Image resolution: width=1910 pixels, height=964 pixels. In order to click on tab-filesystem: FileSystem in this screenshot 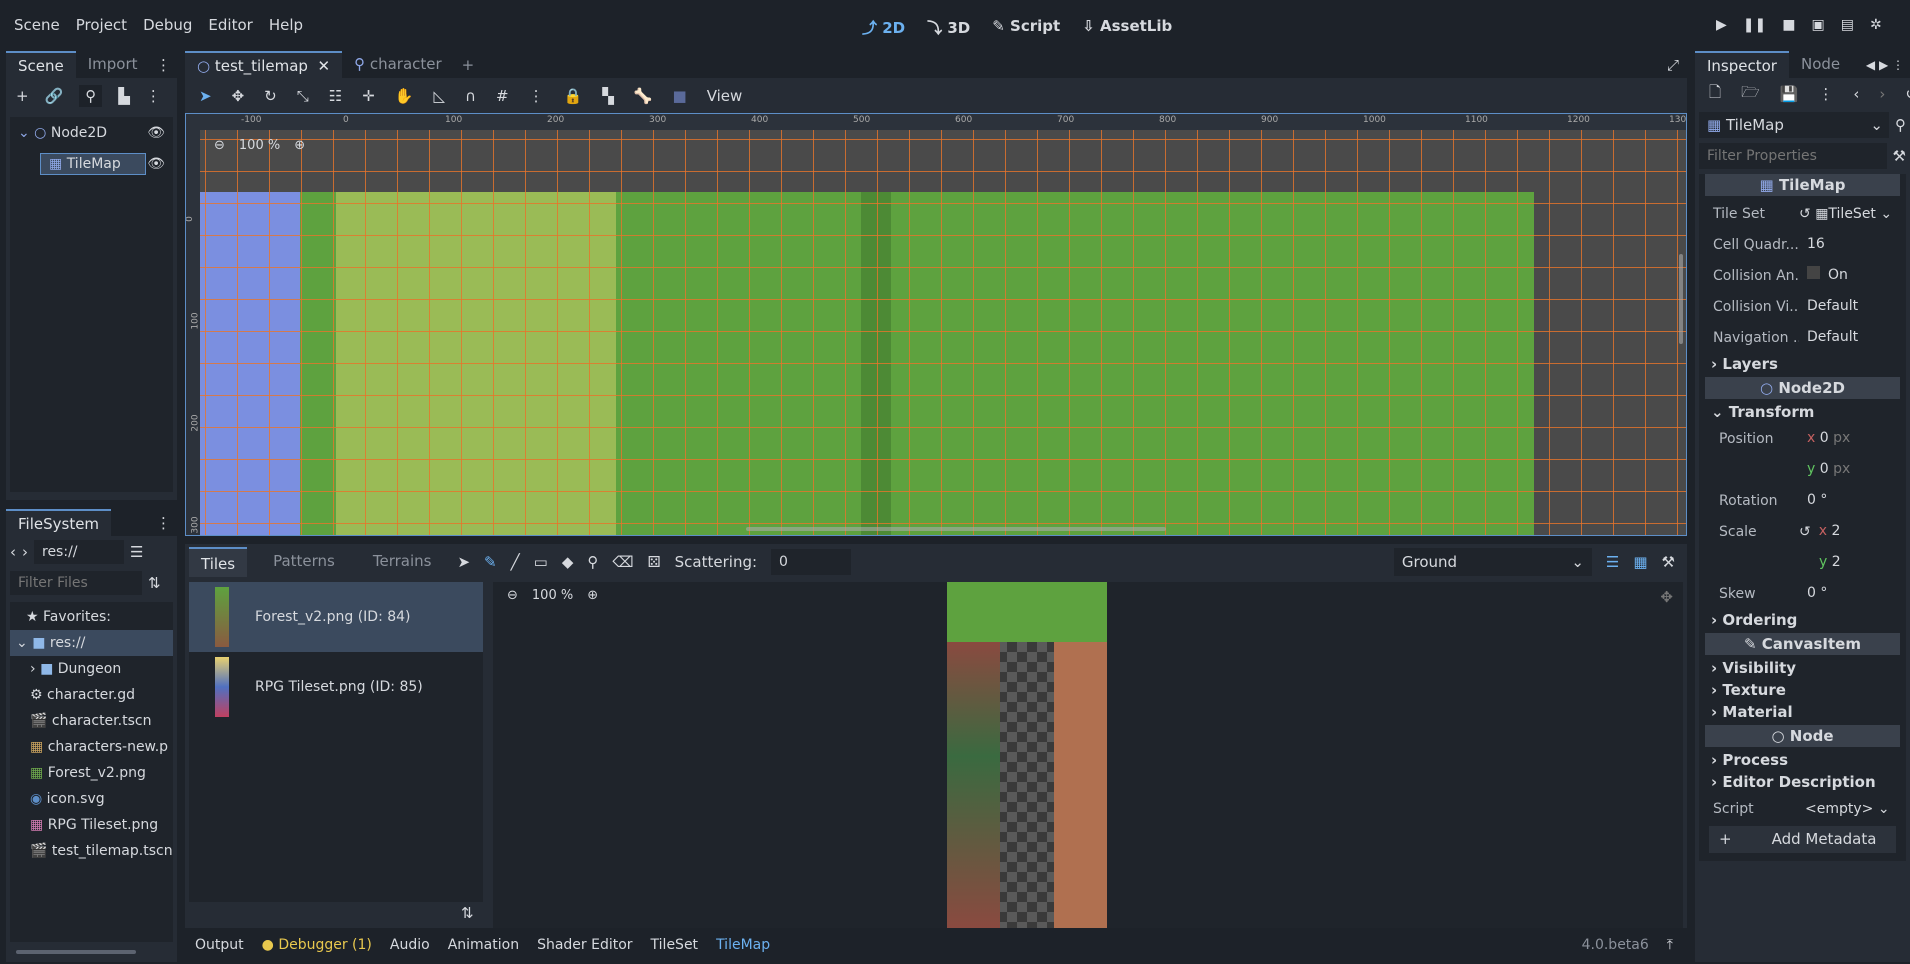, I will do `click(59, 522)`.